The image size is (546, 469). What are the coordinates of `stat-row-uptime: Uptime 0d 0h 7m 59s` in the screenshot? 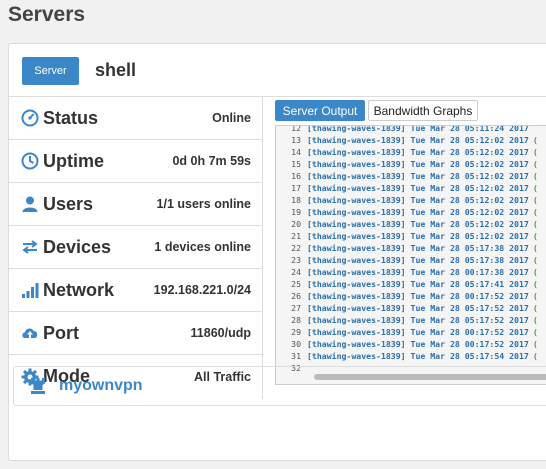 It's located at (136, 161).